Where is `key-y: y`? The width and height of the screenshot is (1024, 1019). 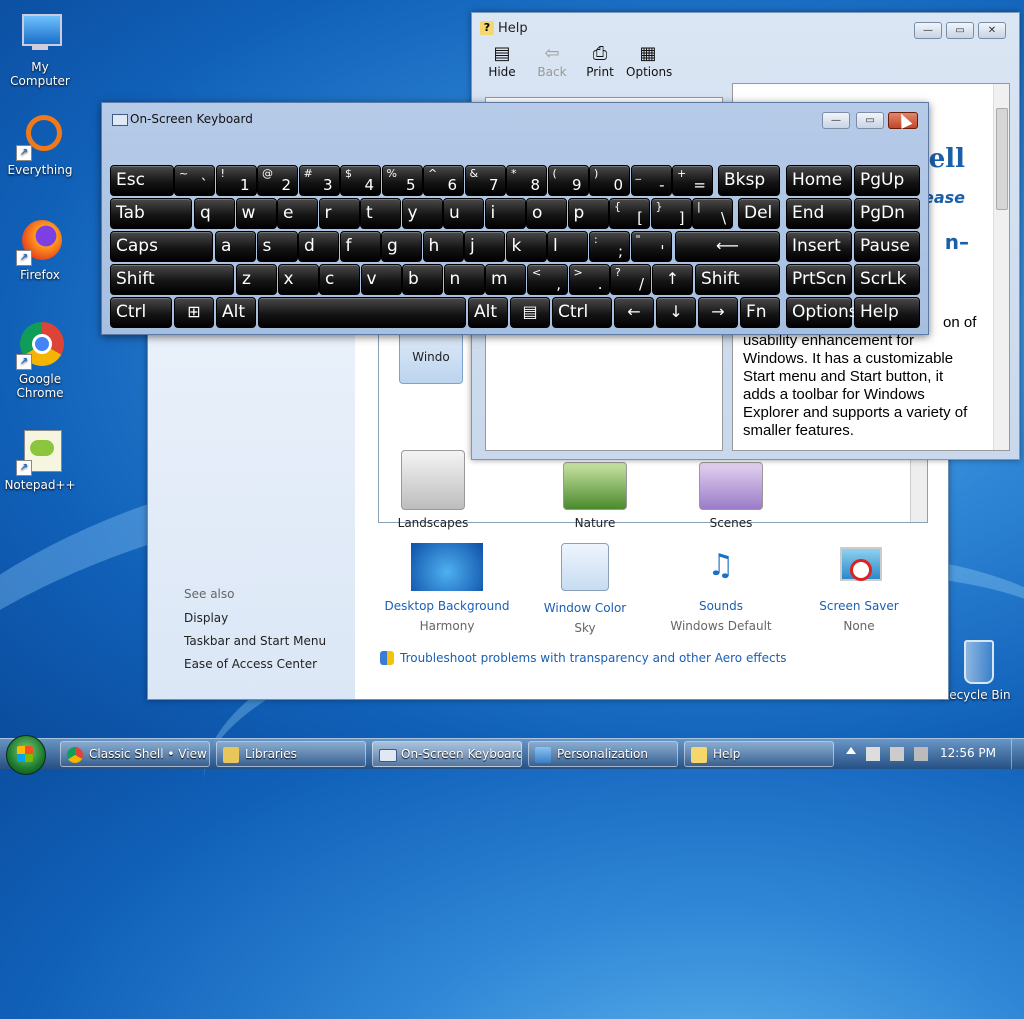 key-y: y is located at coordinates (422, 213).